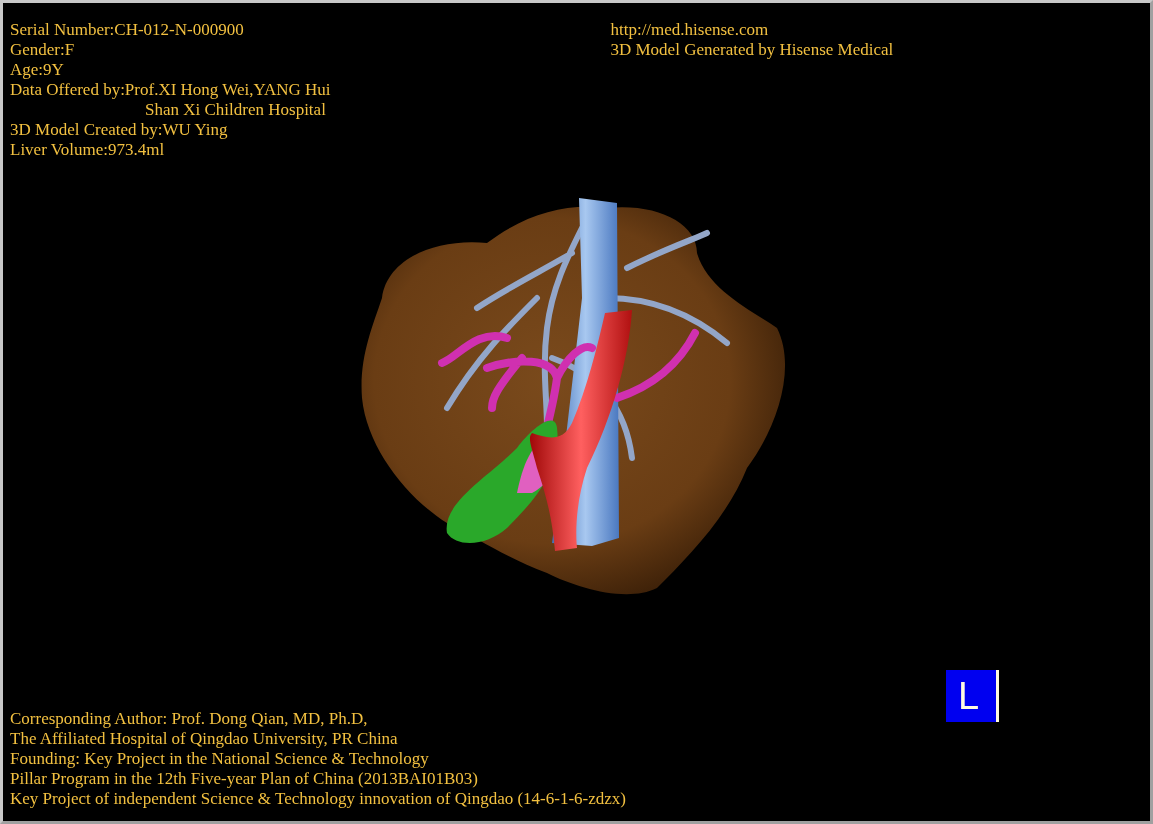  What do you see at coordinates (119, 130) in the screenshot?
I see `info-text: 3D Model Created by:WU Ying` at bounding box center [119, 130].